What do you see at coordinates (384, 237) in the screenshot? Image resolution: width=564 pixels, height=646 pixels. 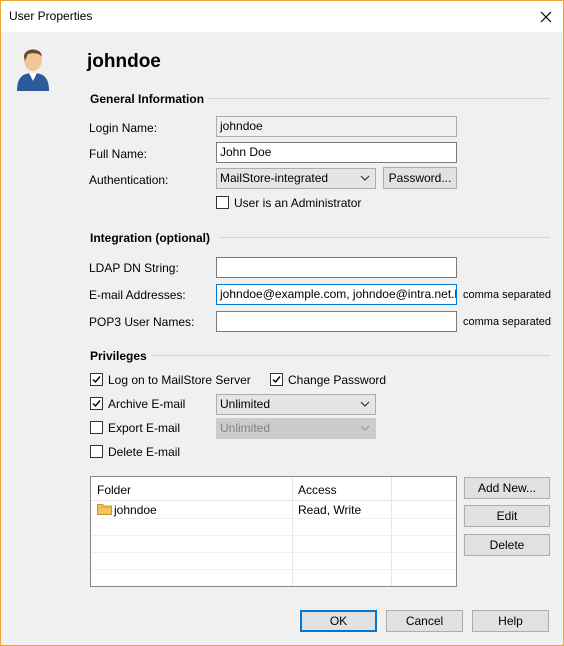 I see `integration-section-divider` at bounding box center [384, 237].